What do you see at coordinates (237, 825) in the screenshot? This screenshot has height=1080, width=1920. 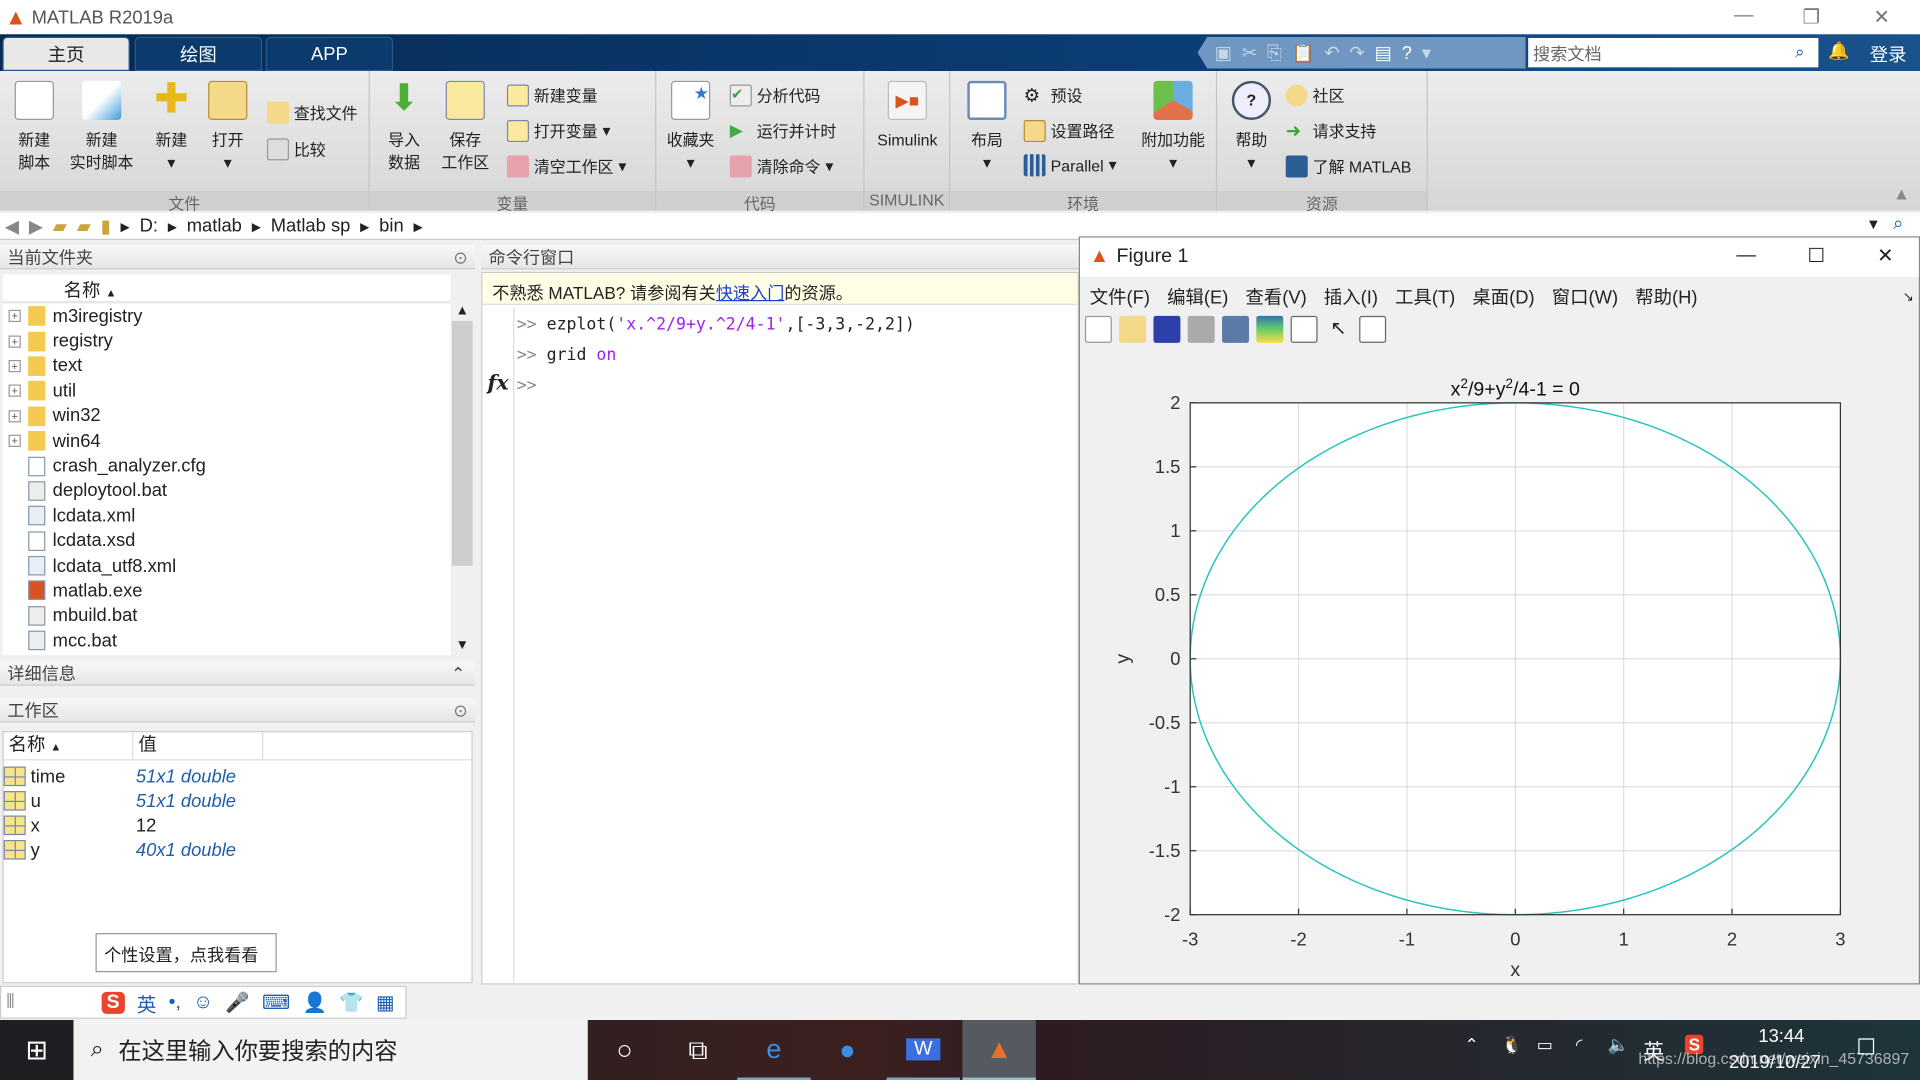 I see `workspace-row: x 12` at bounding box center [237, 825].